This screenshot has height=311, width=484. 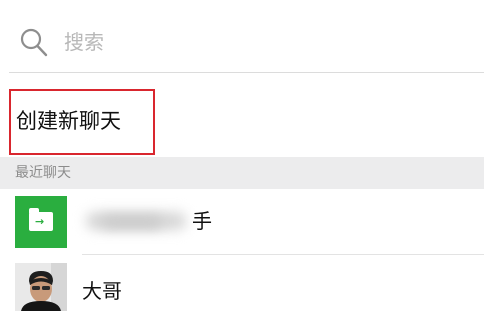 I want to click on folder-icon: →, so click(x=41, y=219).